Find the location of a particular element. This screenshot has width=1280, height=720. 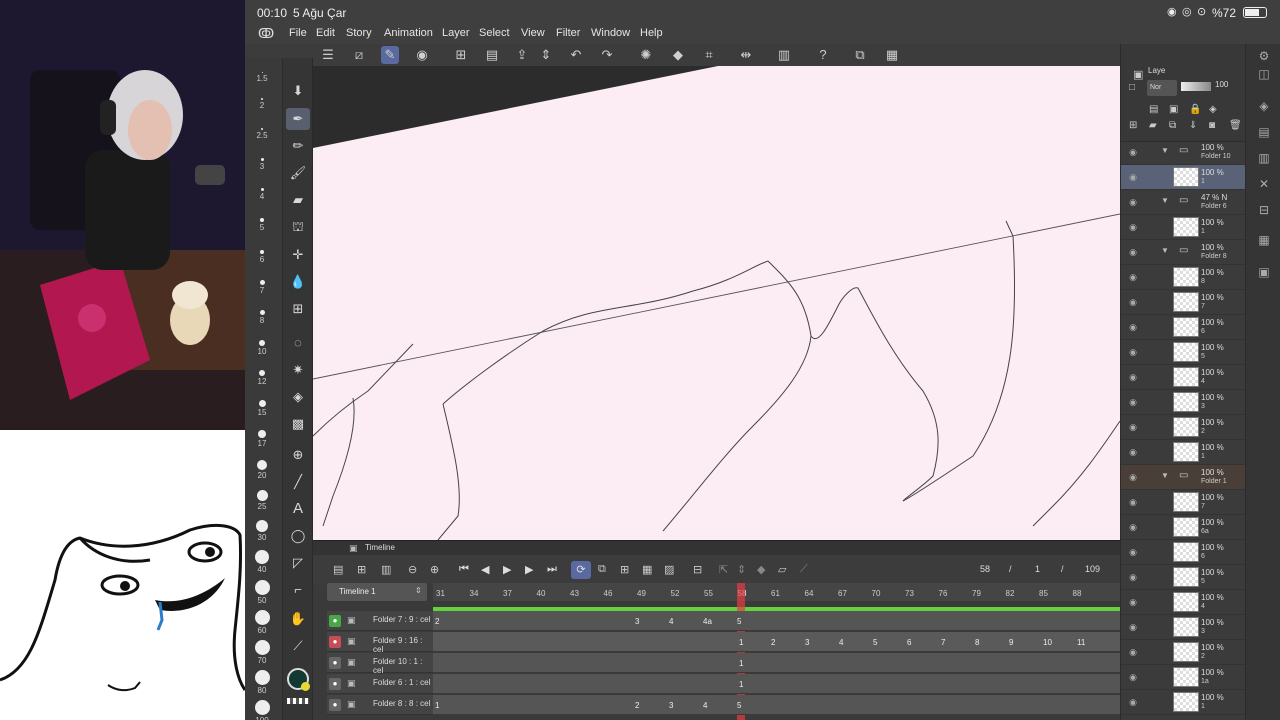

new-file-icon: ⊞ is located at coordinates (461, 55).